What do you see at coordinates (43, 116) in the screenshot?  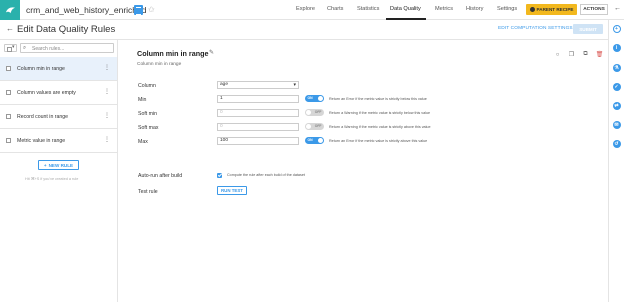 I see `rule-label: Record count in range` at bounding box center [43, 116].